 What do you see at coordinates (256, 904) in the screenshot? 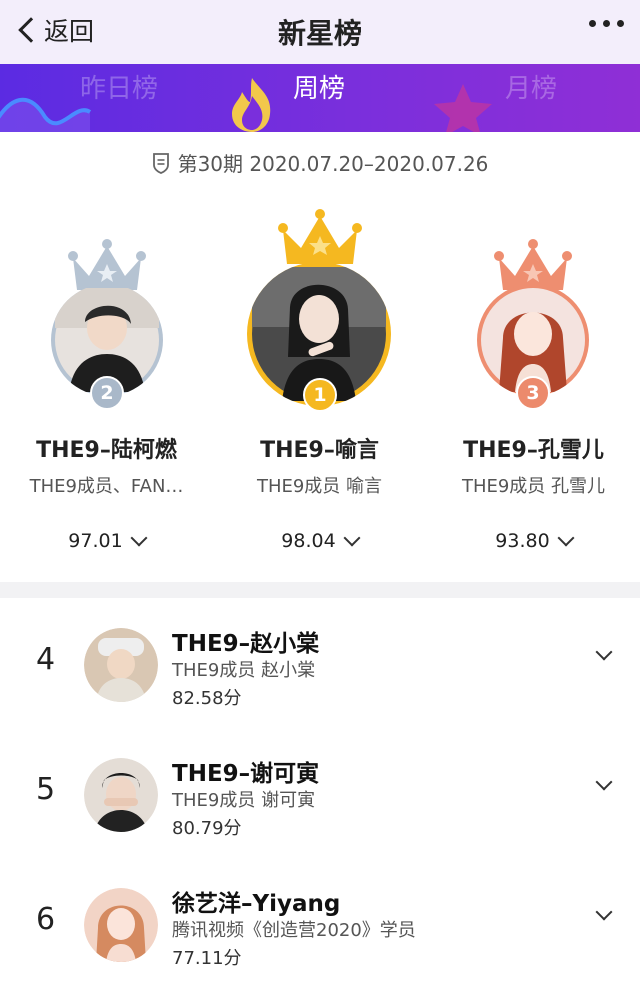
I see `item-name: 徐艺洋–Yiyang` at bounding box center [256, 904].